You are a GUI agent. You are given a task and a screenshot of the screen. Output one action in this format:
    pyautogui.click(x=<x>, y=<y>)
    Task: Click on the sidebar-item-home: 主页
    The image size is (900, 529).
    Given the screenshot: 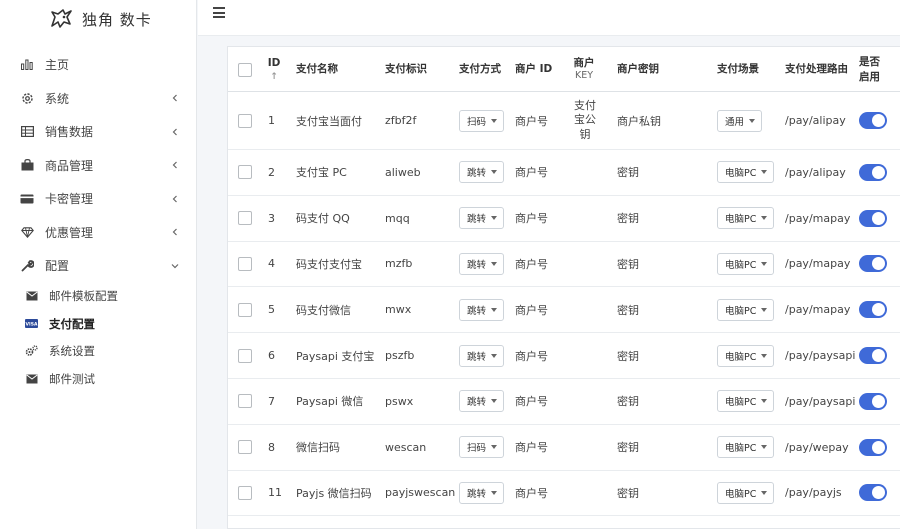 What is the action you would take?
    pyautogui.click(x=98, y=65)
    